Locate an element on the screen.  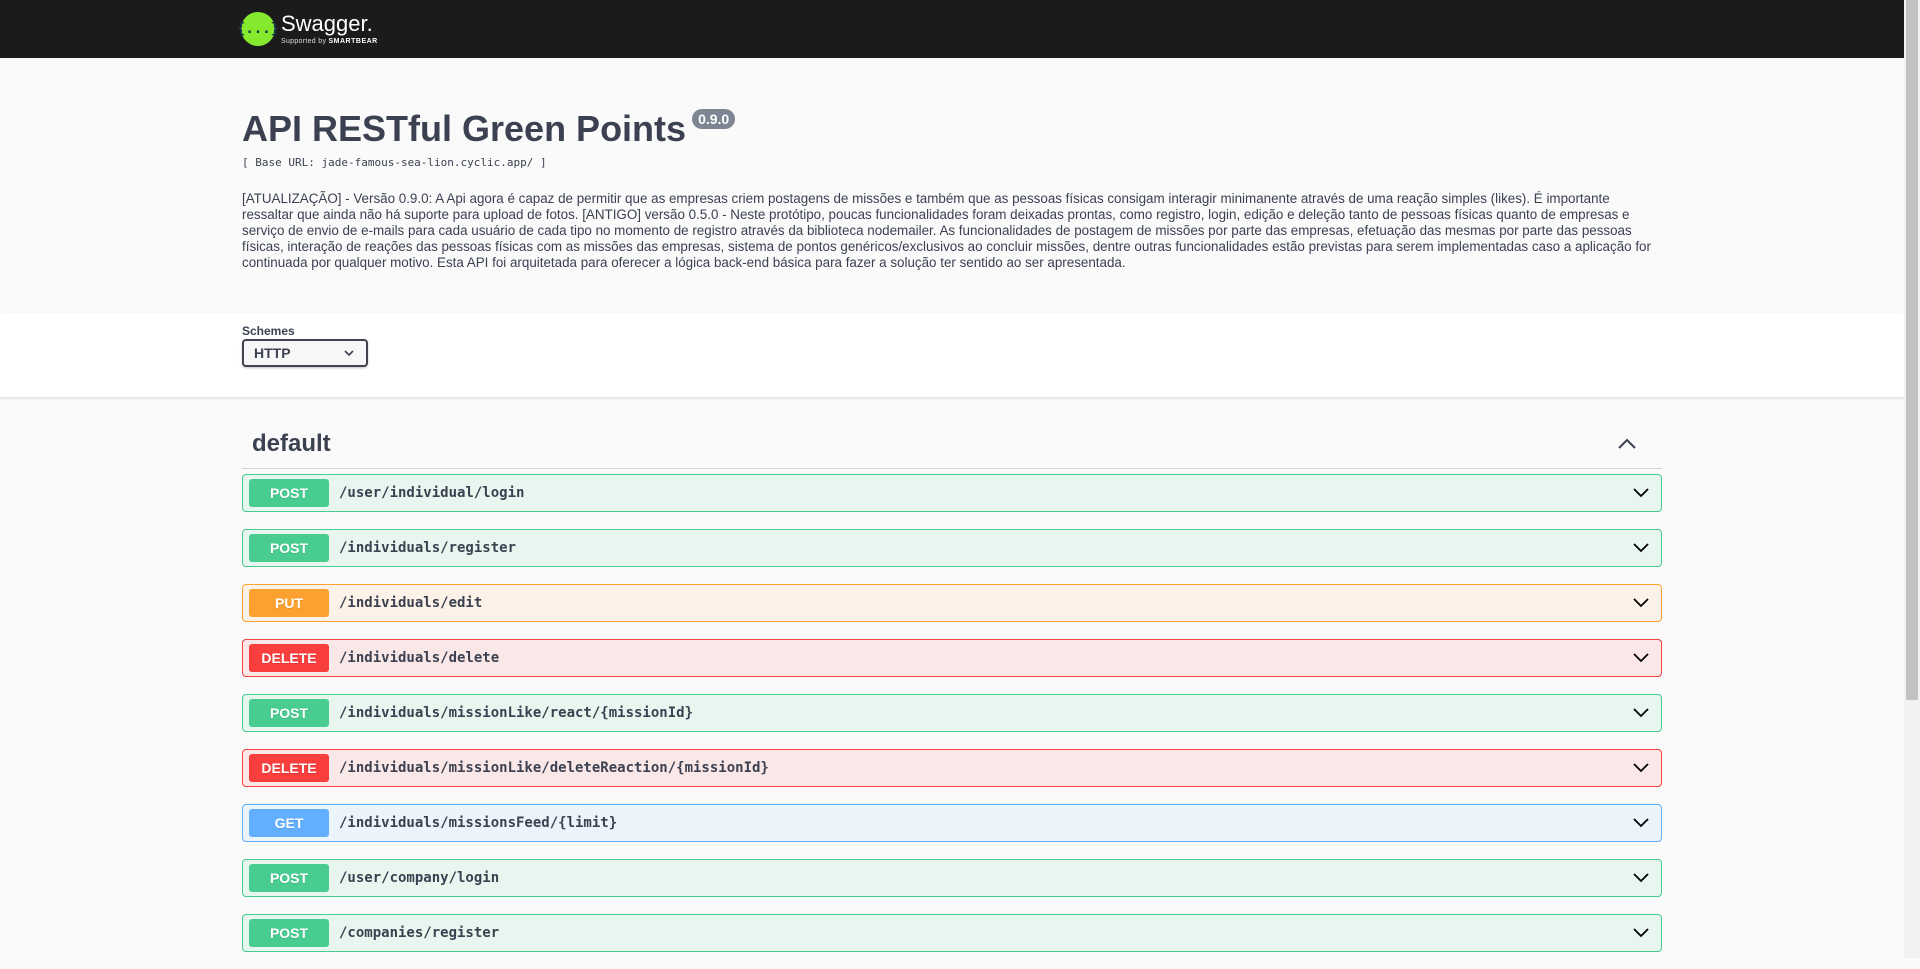
operation-delete-individuals-delete: DELETE /individuals/delete is located at coordinates (952, 658).